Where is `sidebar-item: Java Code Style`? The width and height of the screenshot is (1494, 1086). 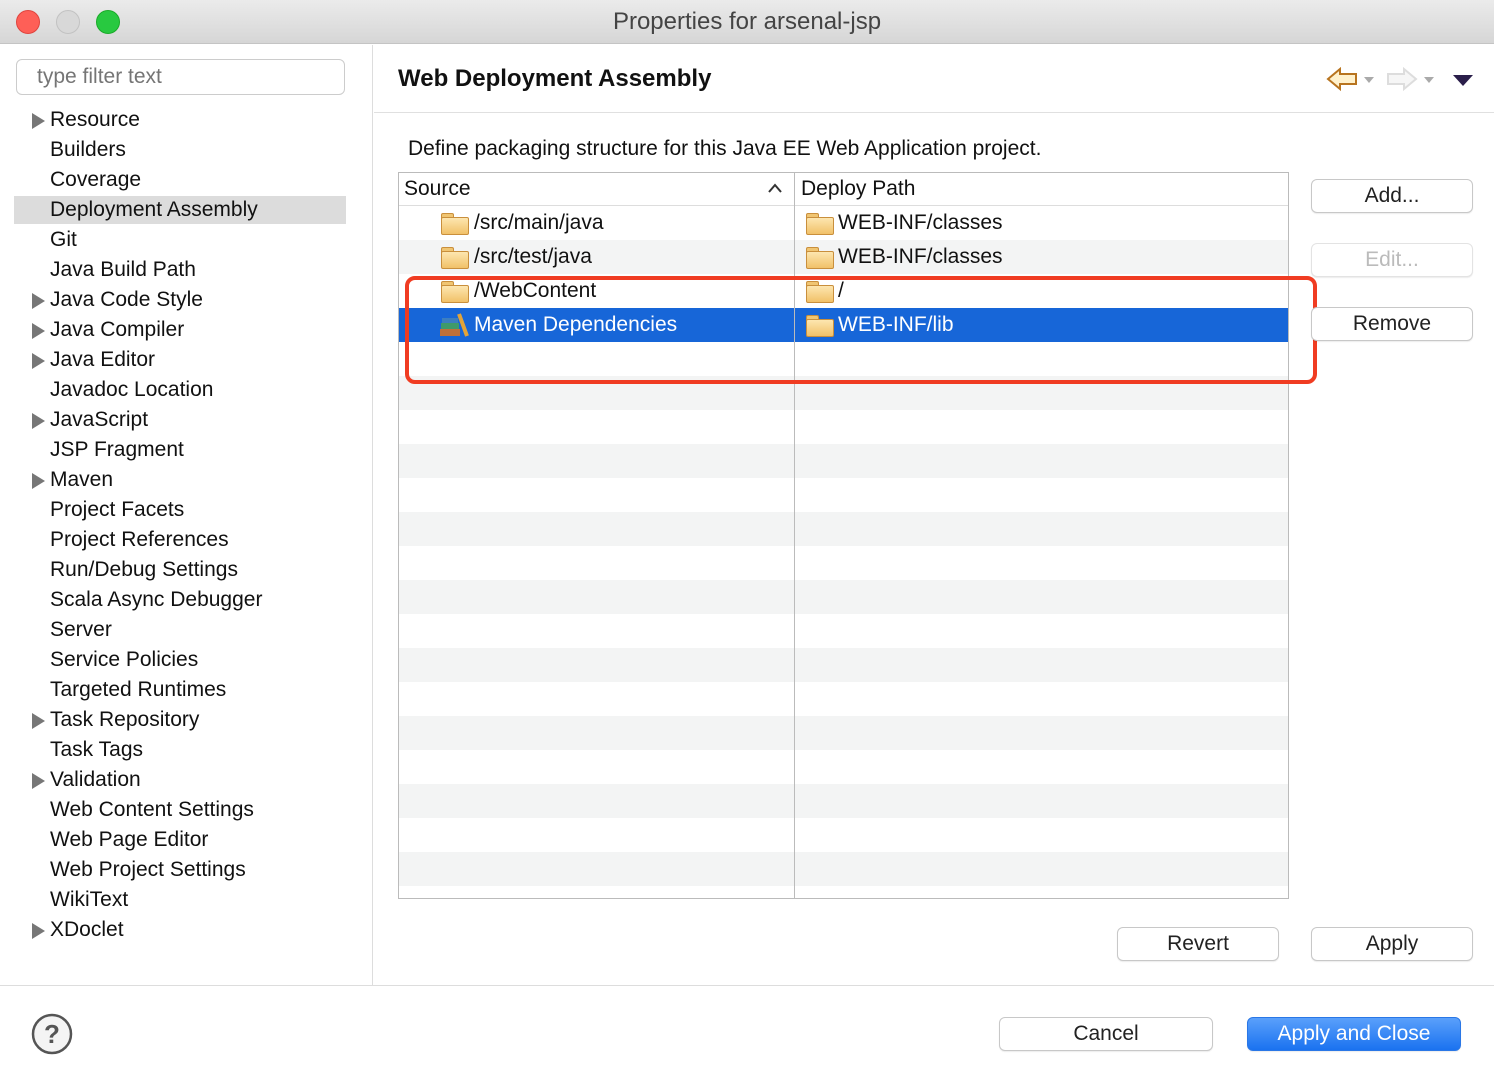 sidebar-item: Java Code Style is located at coordinates (180, 300).